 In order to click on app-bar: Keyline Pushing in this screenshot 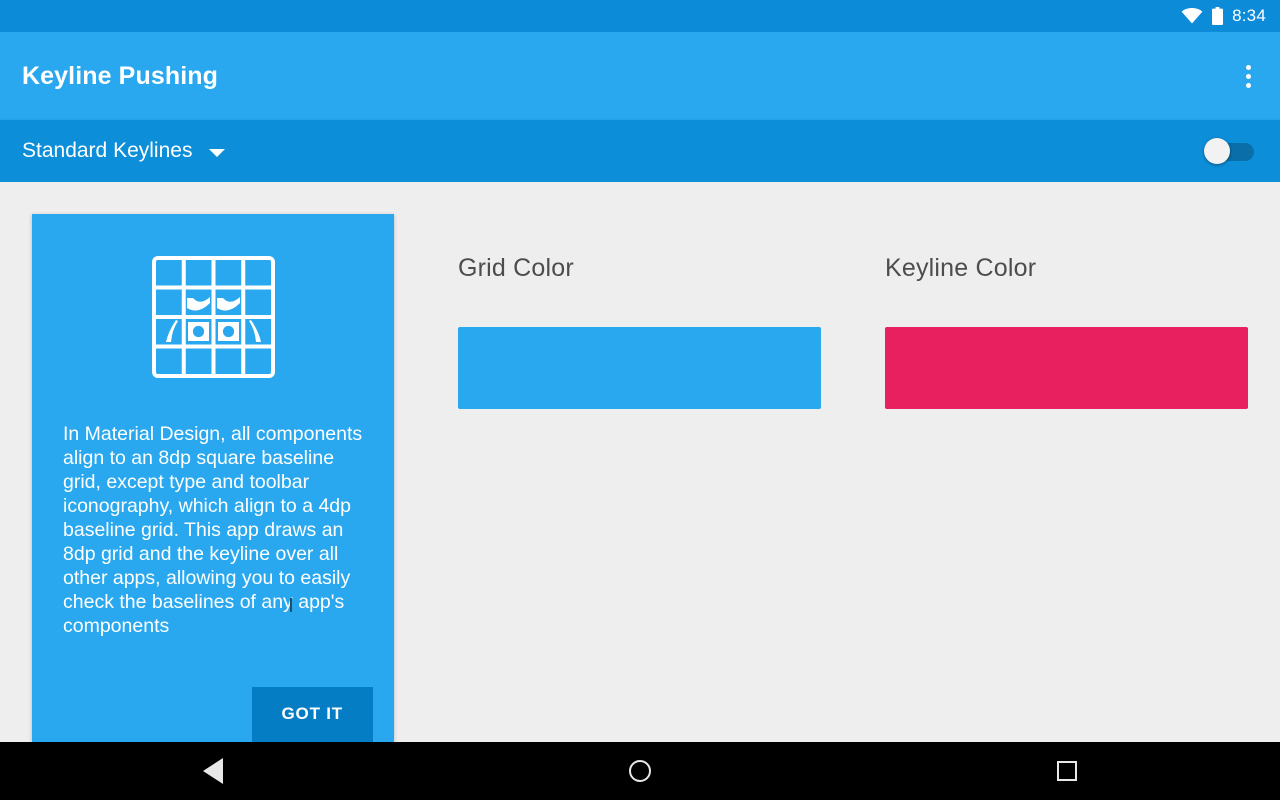, I will do `click(640, 76)`.